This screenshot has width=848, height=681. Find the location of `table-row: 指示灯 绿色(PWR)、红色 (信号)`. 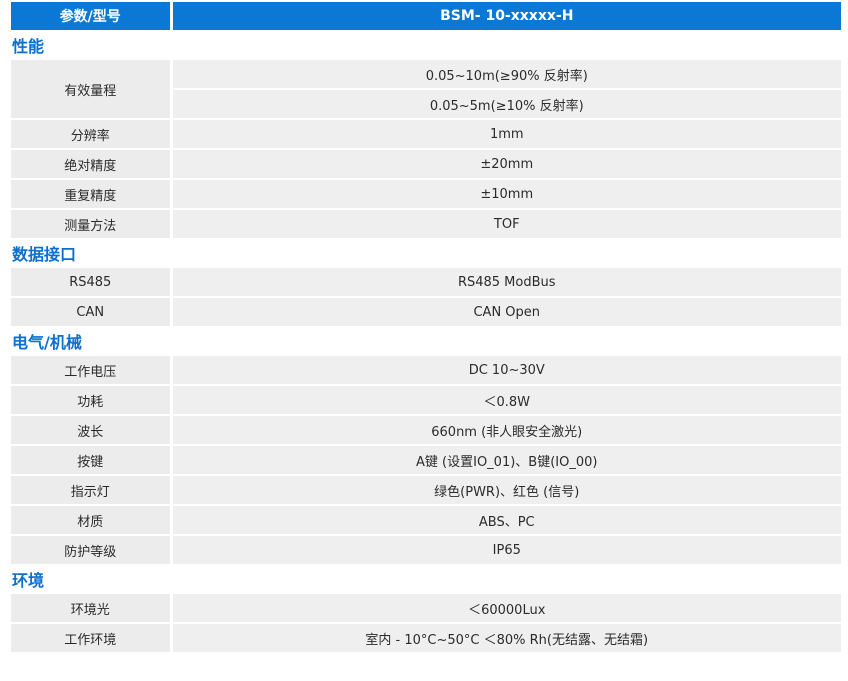

table-row: 指示灯 绿色(PWR)、红色 (信号) is located at coordinates (426, 489).